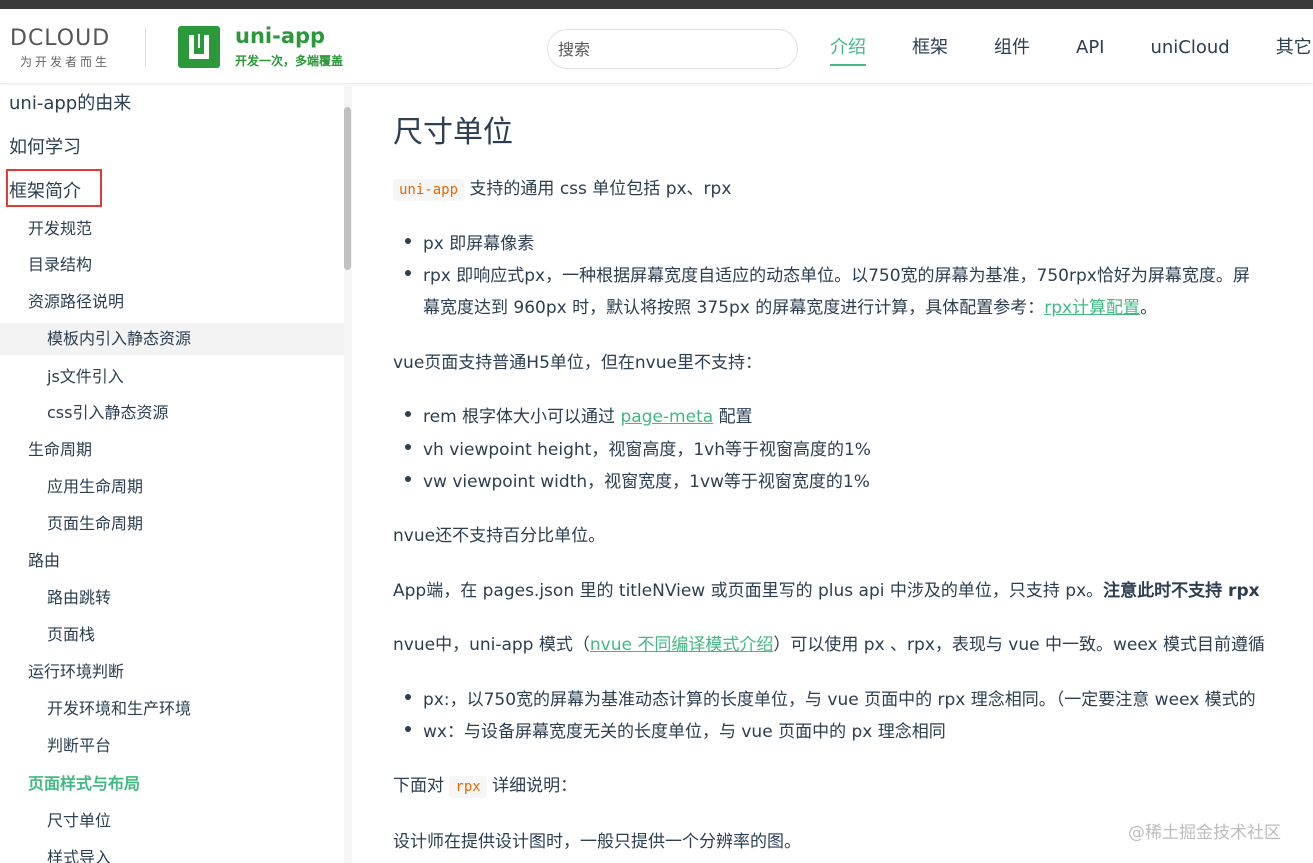 Image resolution: width=1313 pixels, height=863 pixels. What do you see at coordinates (429, 190) in the screenshot?
I see `inline-code: uni-app` at bounding box center [429, 190].